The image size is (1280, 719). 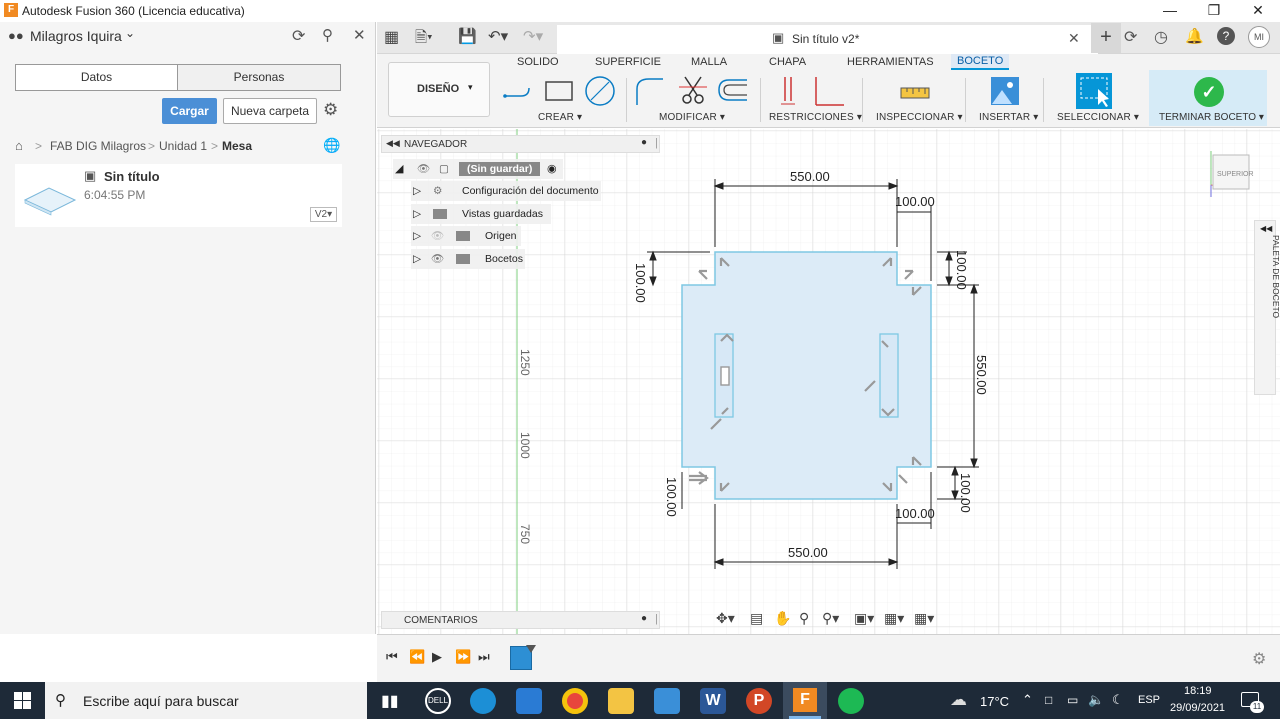 What do you see at coordinates (1194, 36) in the screenshot?
I see `notifications-bell-icon: 🔔` at bounding box center [1194, 36].